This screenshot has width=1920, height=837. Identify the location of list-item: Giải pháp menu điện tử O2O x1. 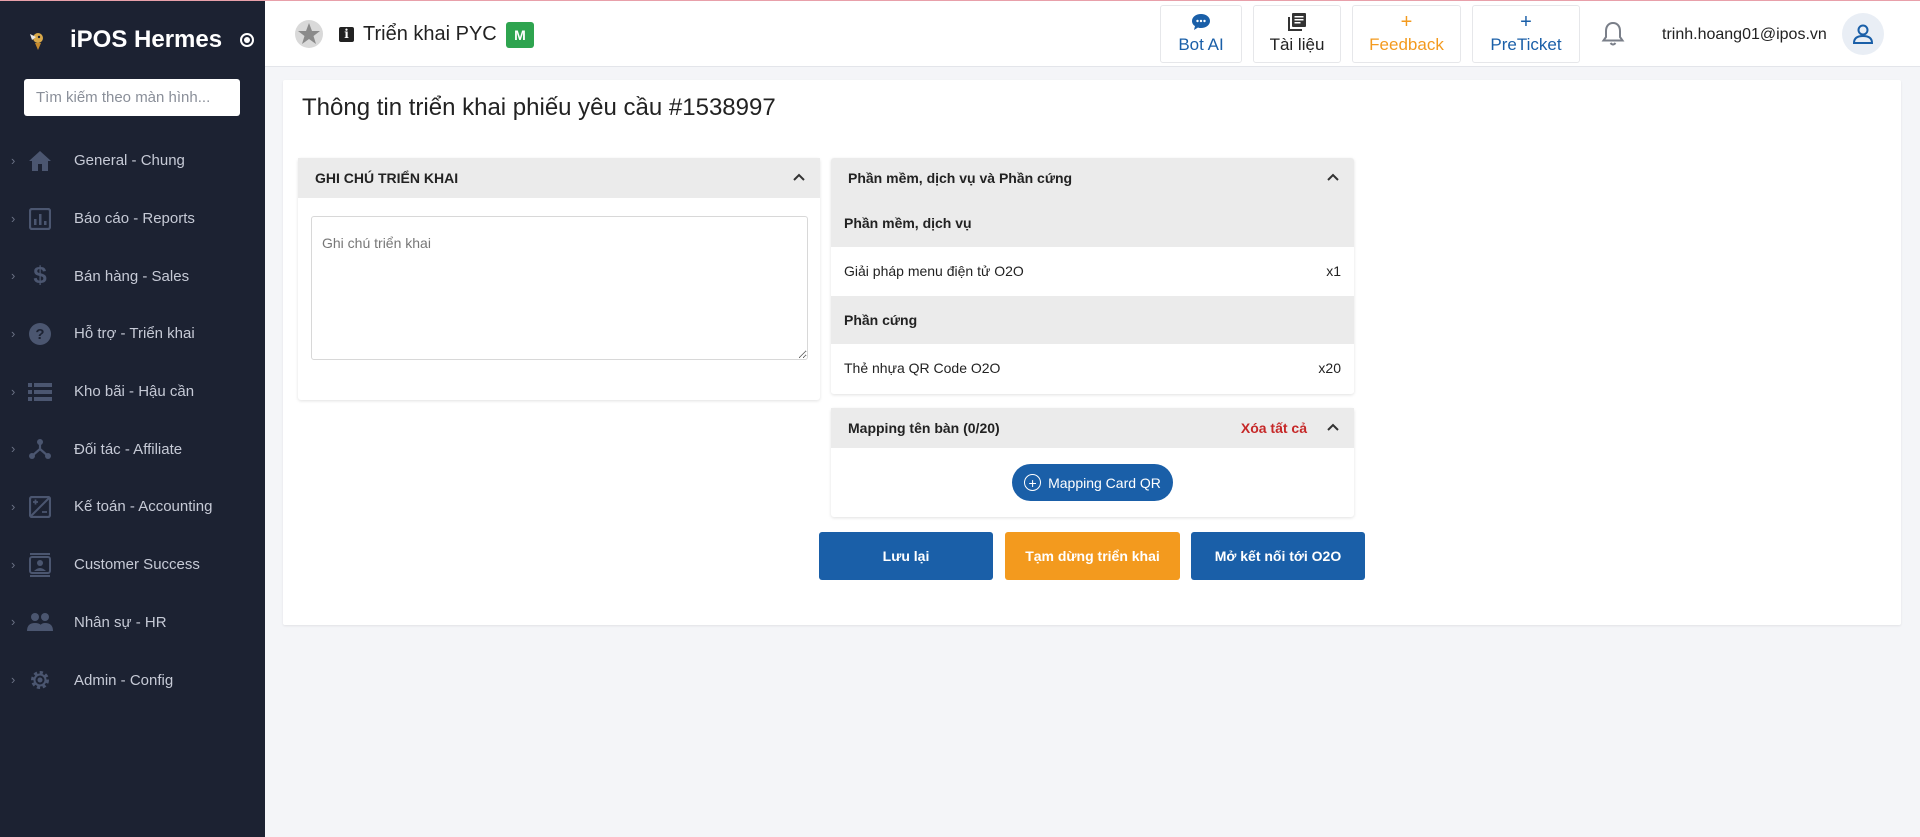
(1092, 271).